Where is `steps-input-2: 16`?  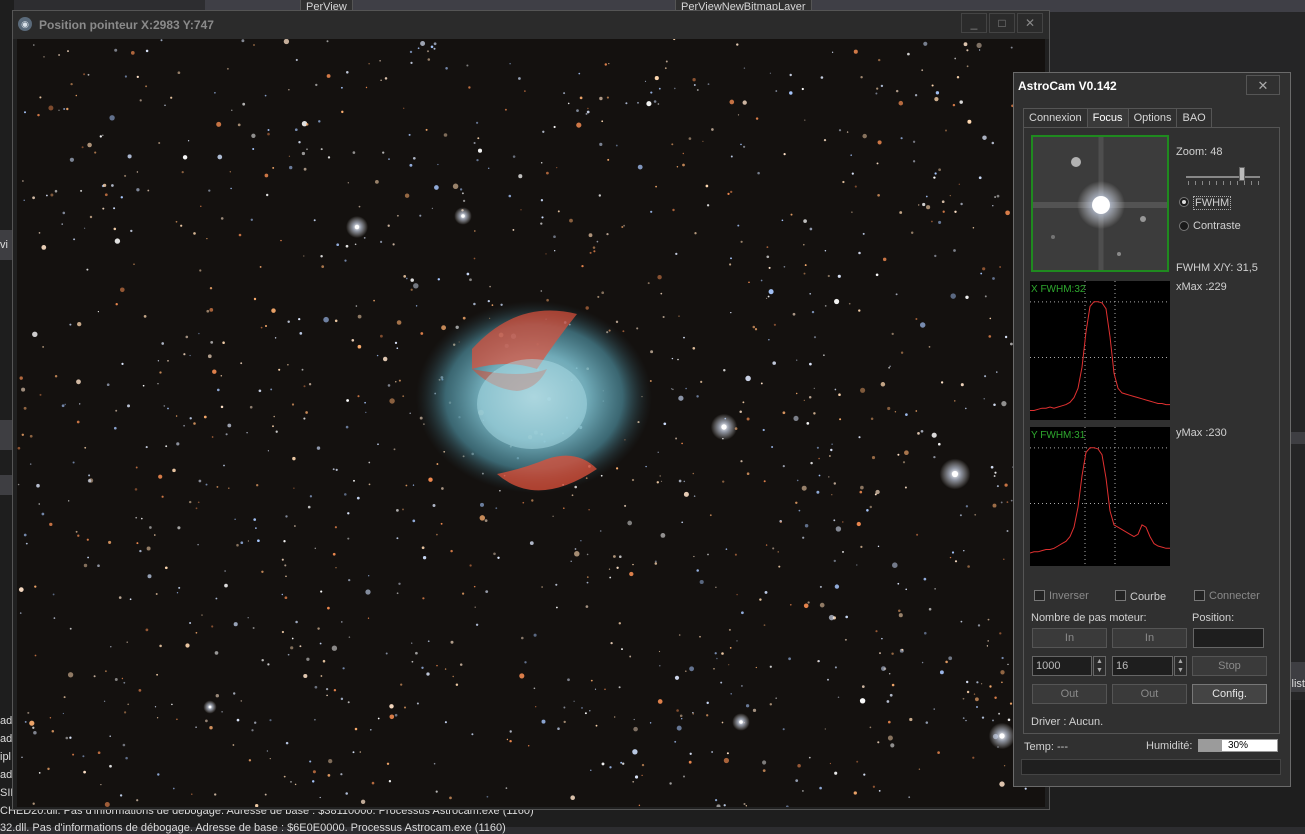
steps-input-2: 16 is located at coordinates (1142, 666).